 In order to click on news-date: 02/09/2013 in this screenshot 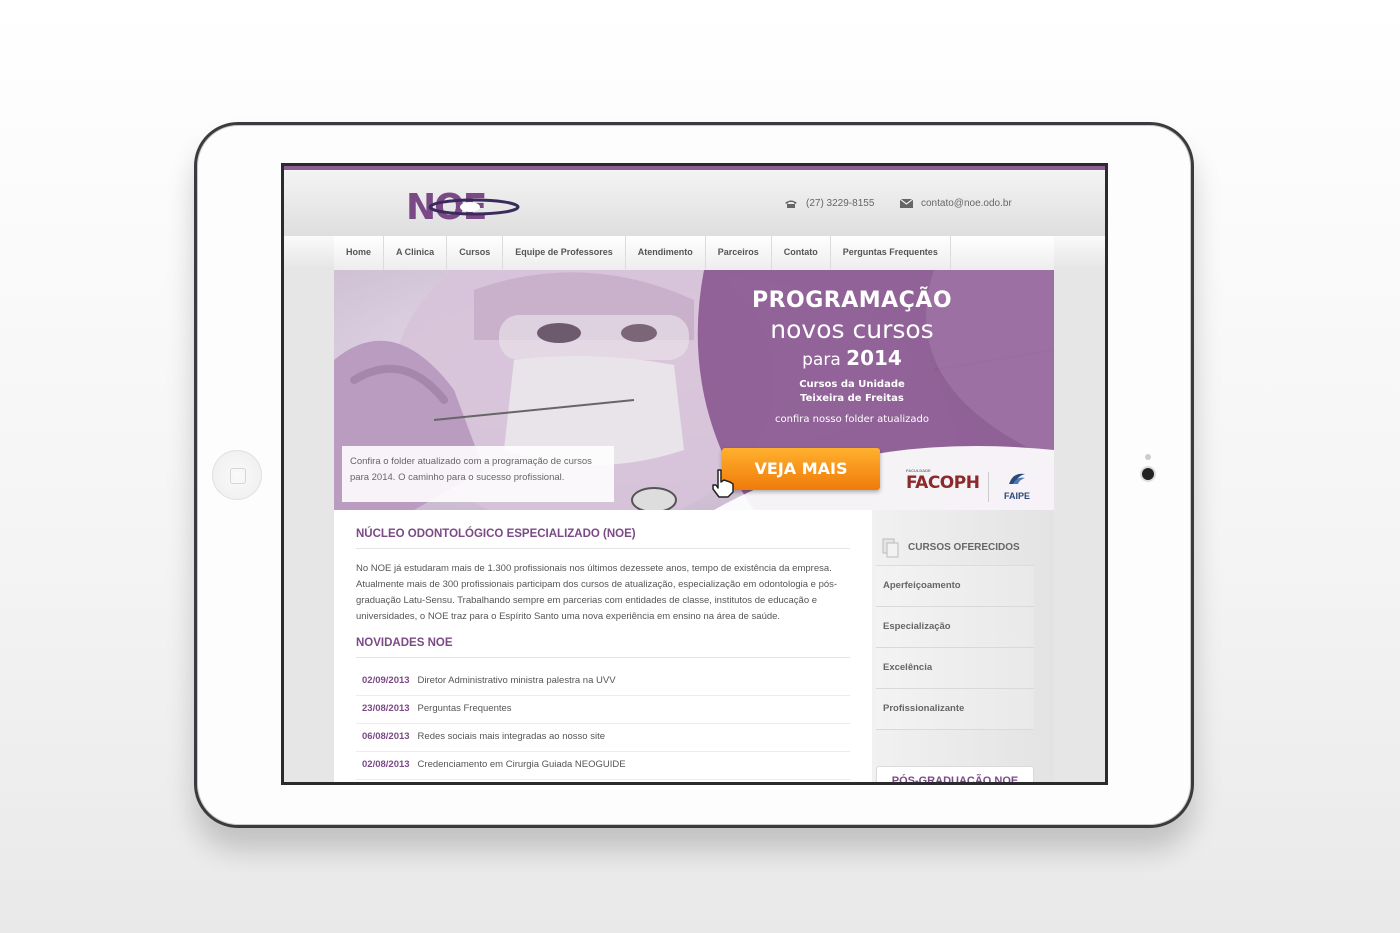, I will do `click(386, 680)`.